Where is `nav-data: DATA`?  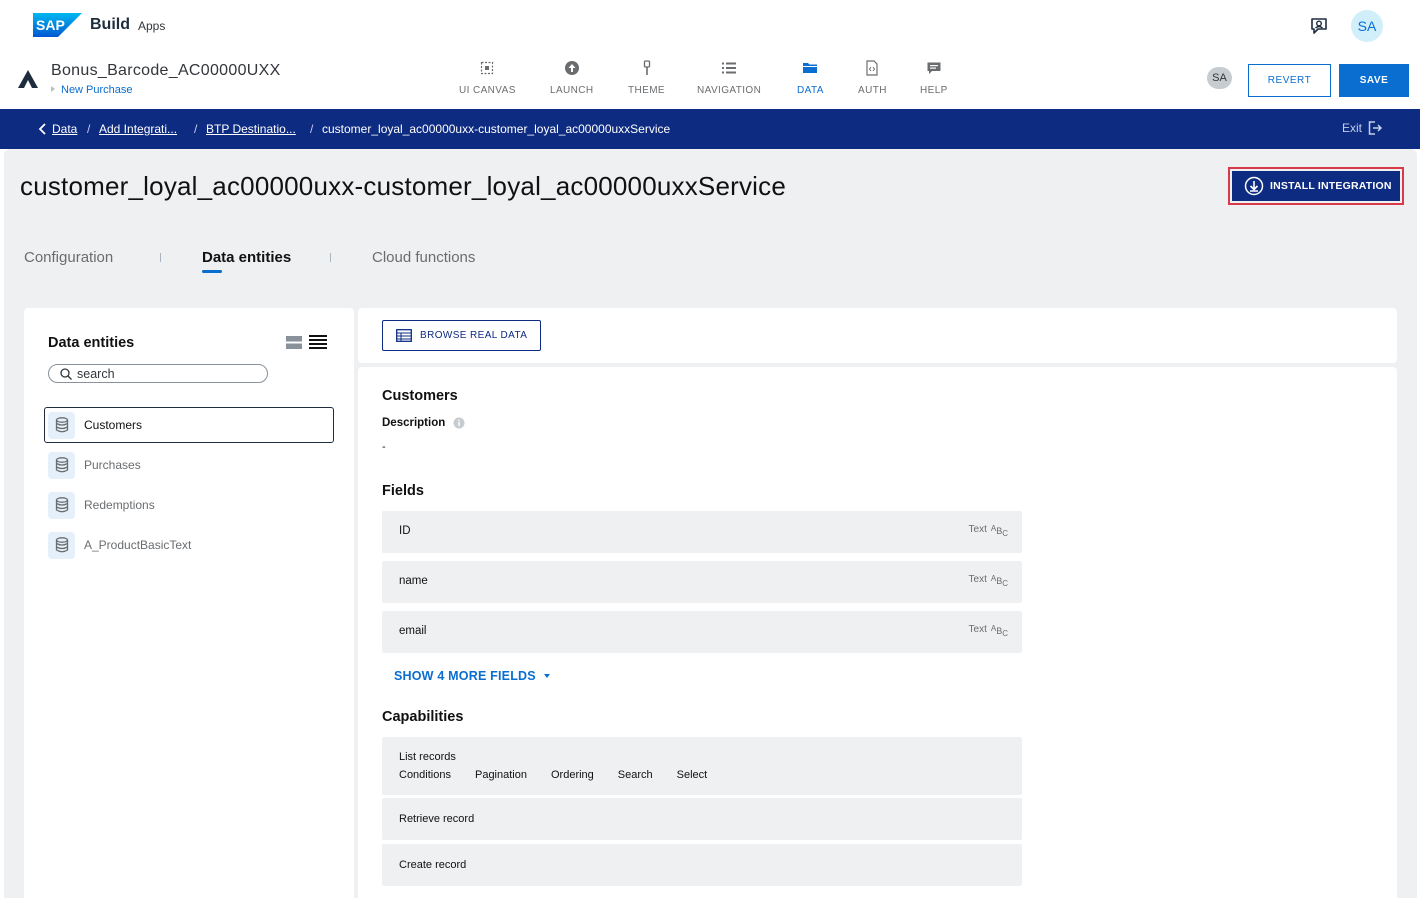 nav-data: DATA is located at coordinates (810, 78).